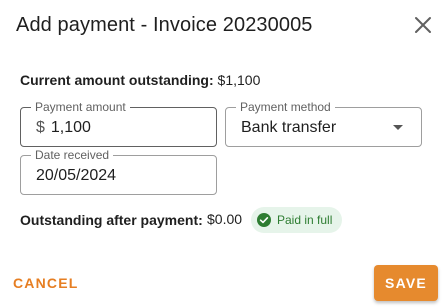 The width and height of the screenshot is (443, 308). I want to click on cancel-button: CANCEL, so click(46, 283).